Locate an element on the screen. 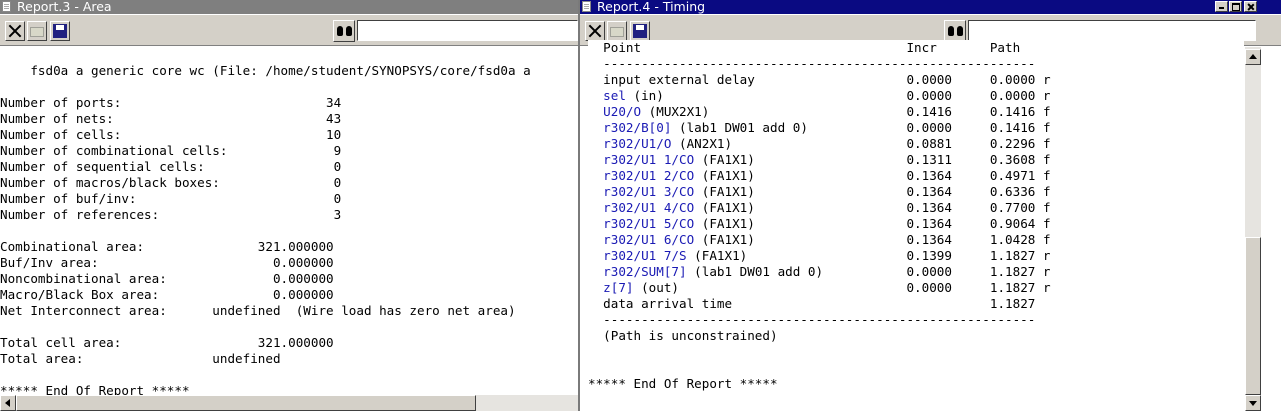  point-name: sel is located at coordinates (614, 95).